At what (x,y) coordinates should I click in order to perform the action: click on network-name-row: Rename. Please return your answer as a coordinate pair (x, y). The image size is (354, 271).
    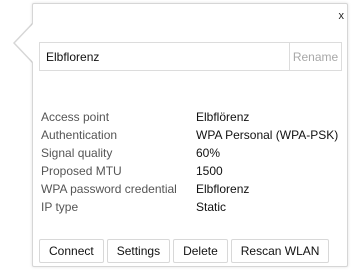
    Looking at the image, I should click on (190, 56).